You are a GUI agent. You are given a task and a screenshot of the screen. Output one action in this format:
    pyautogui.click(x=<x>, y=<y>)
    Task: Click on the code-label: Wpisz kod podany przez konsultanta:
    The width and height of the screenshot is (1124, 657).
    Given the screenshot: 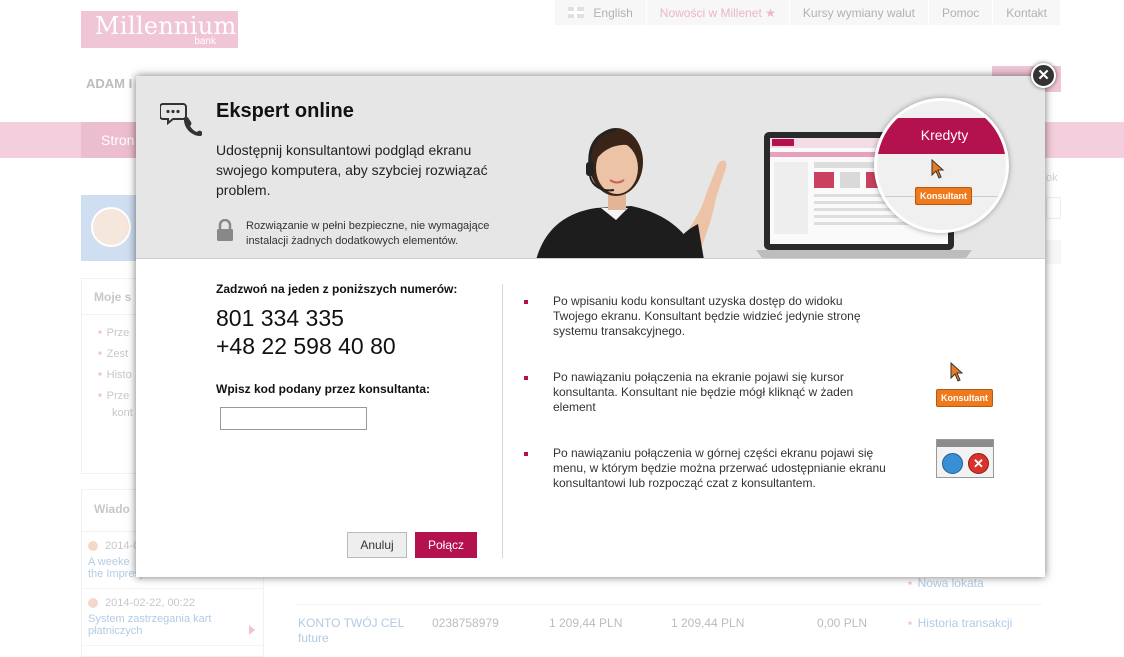 What is the action you would take?
    pyautogui.click(x=323, y=389)
    